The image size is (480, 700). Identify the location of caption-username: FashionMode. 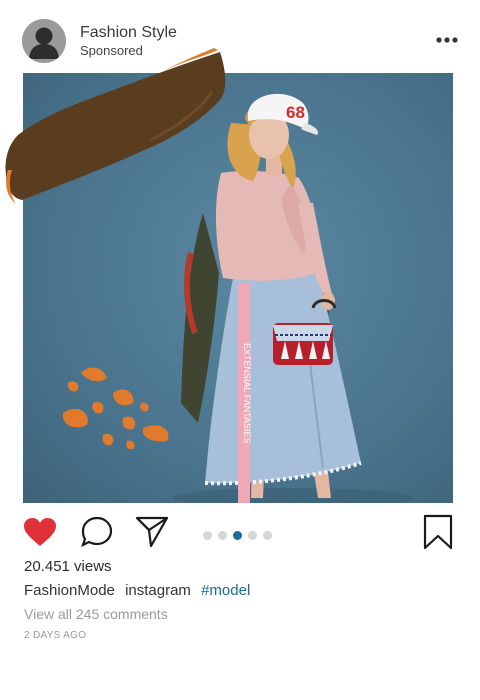
(69, 590).